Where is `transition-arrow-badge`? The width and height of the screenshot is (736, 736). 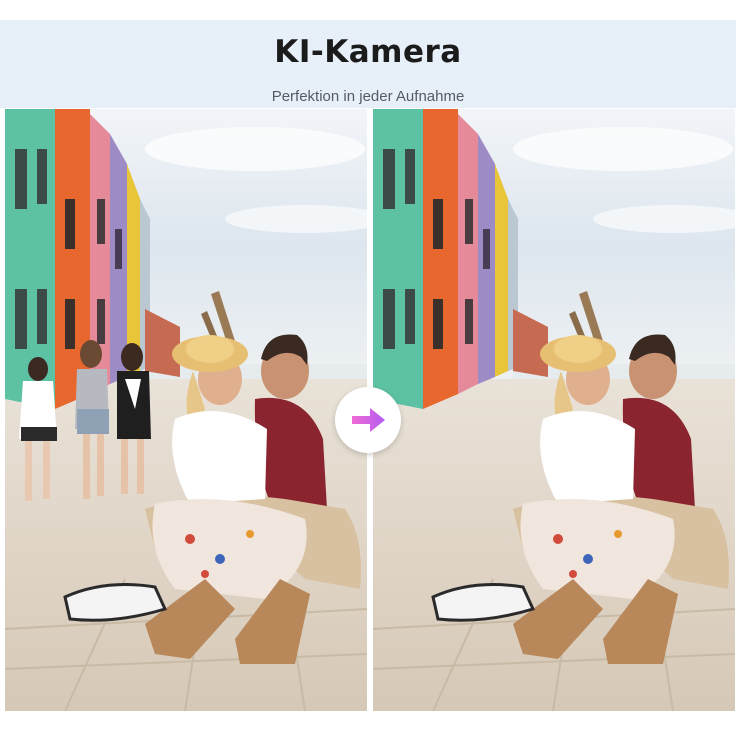
transition-arrow-badge is located at coordinates (368, 420).